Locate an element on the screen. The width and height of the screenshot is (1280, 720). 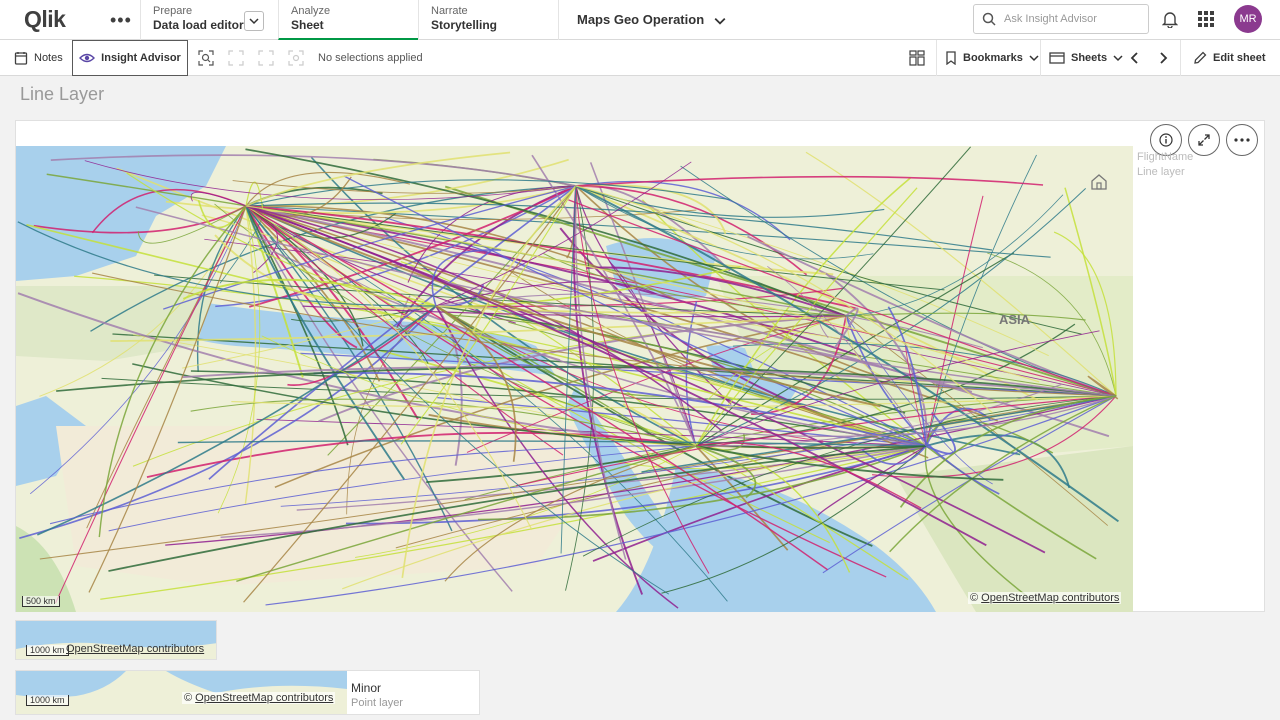
no-selections-text: No selections applied is located at coordinates (370, 58).